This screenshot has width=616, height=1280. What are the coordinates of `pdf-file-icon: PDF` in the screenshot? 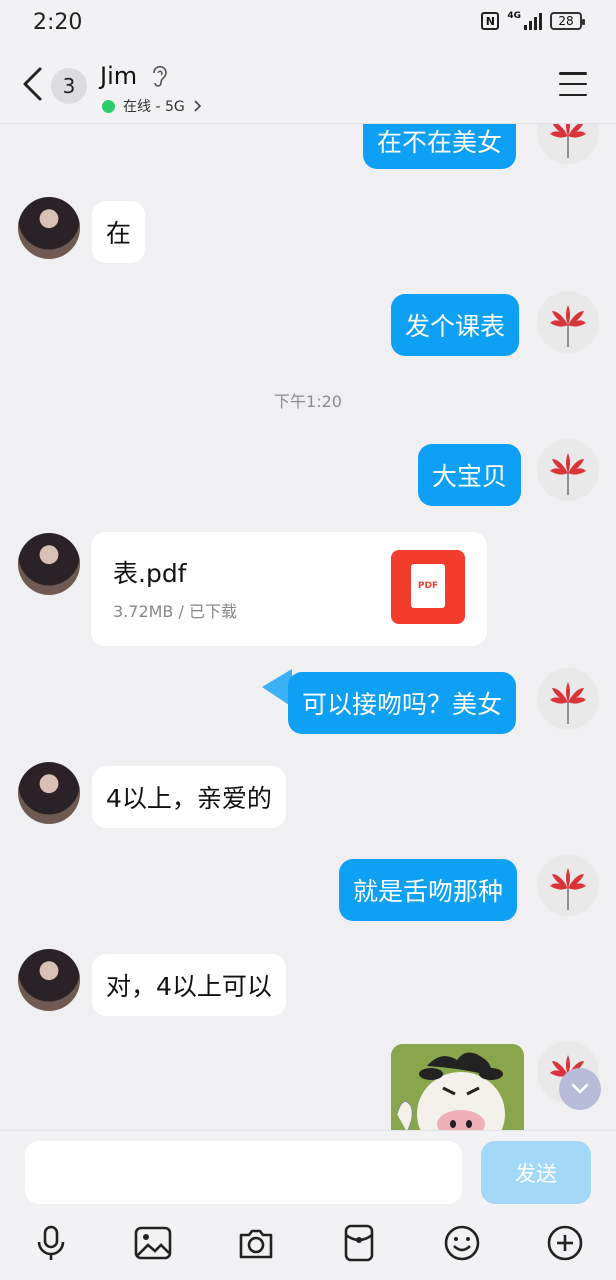 It's located at (428, 587).